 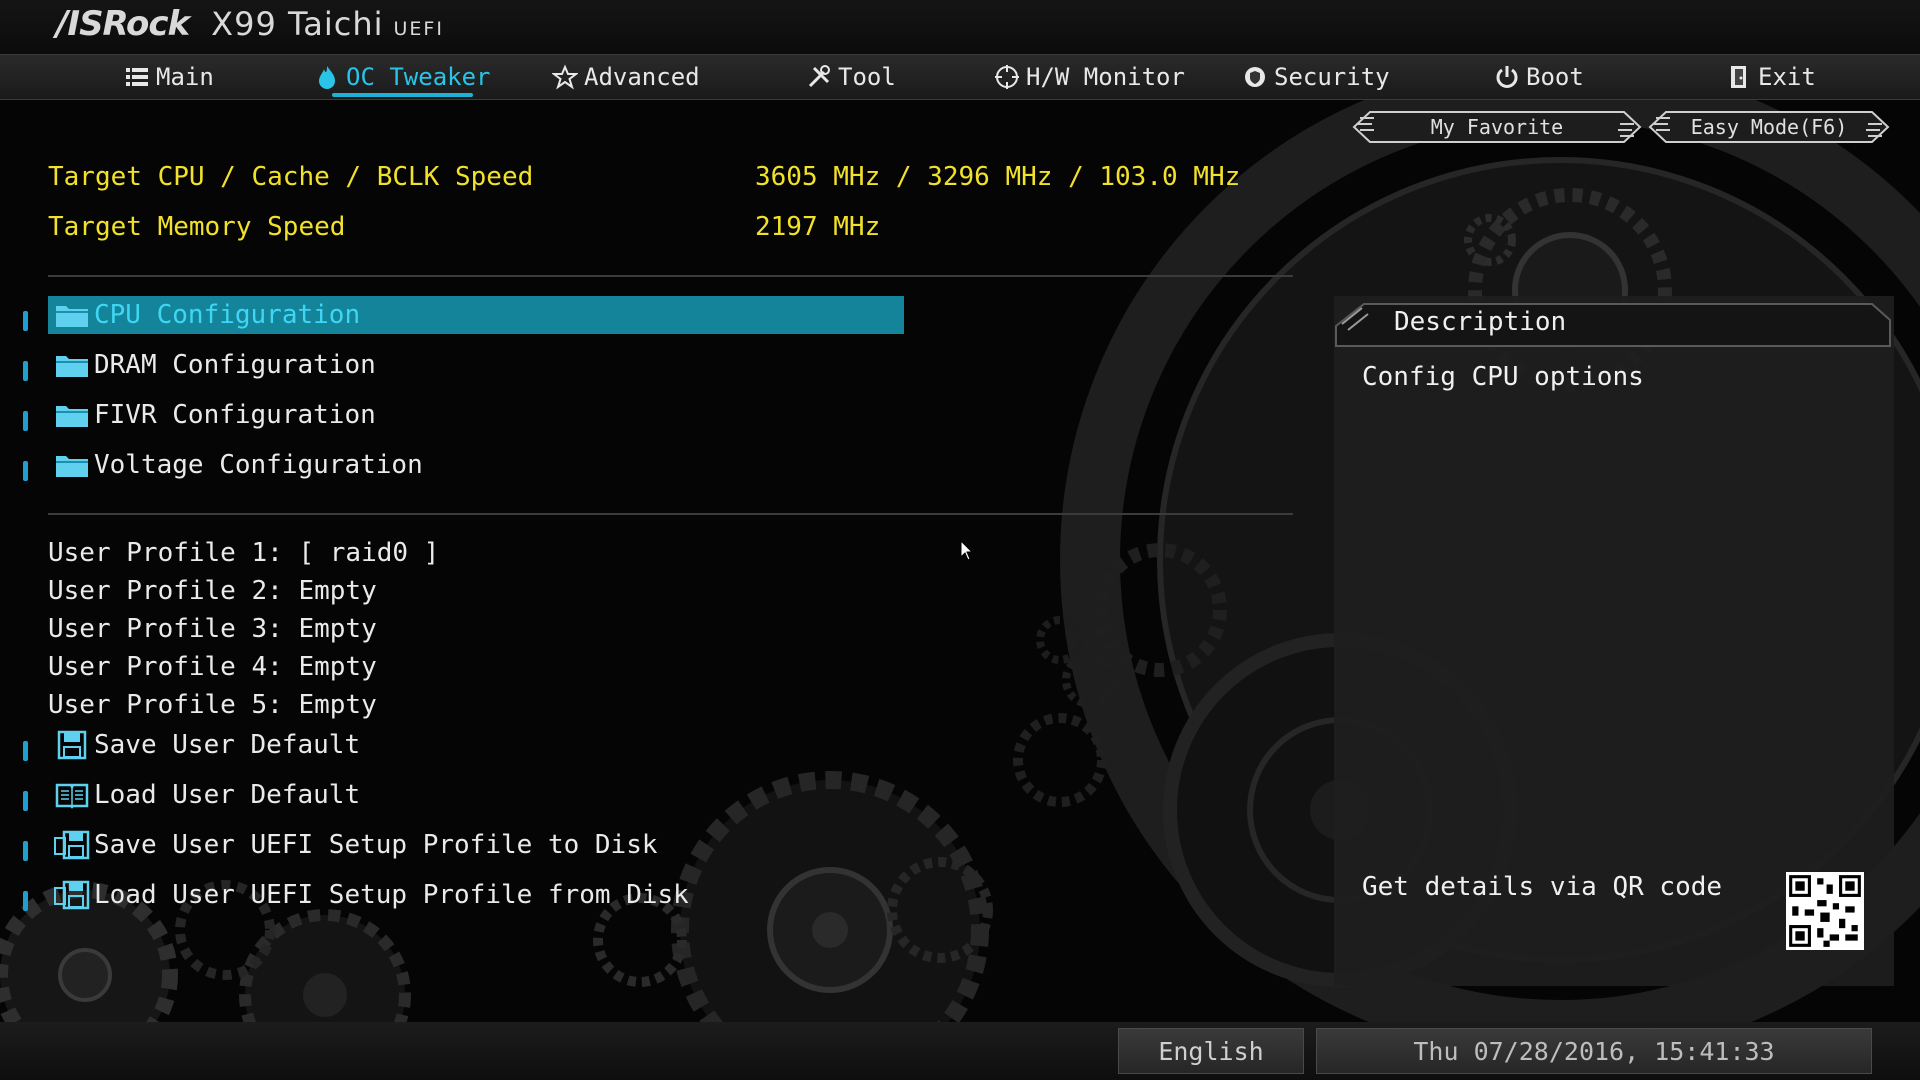 I want to click on user-profile-3: User Profile 3: Empty, so click(x=212, y=629).